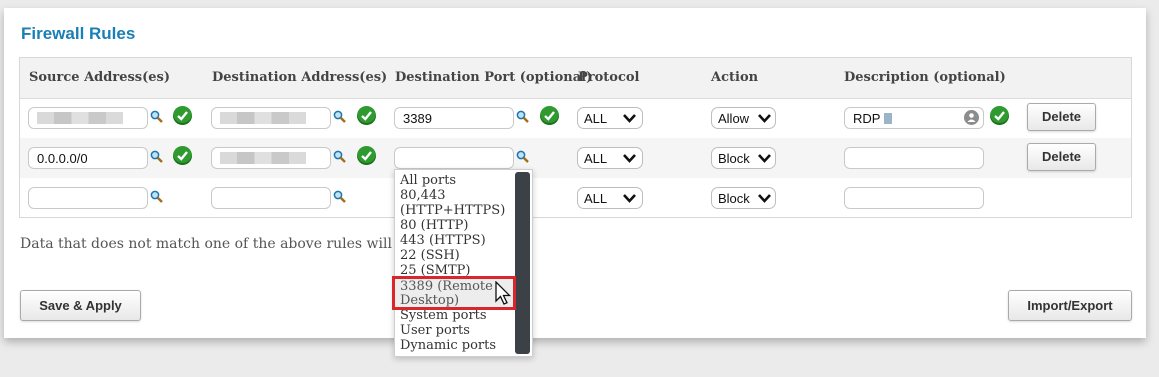 The width and height of the screenshot is (1159, 377). What do you see at coordinates (446, 286) in the screenshot?
I see `option-line: 3389 (Remote` at bounding box center [446, 286].